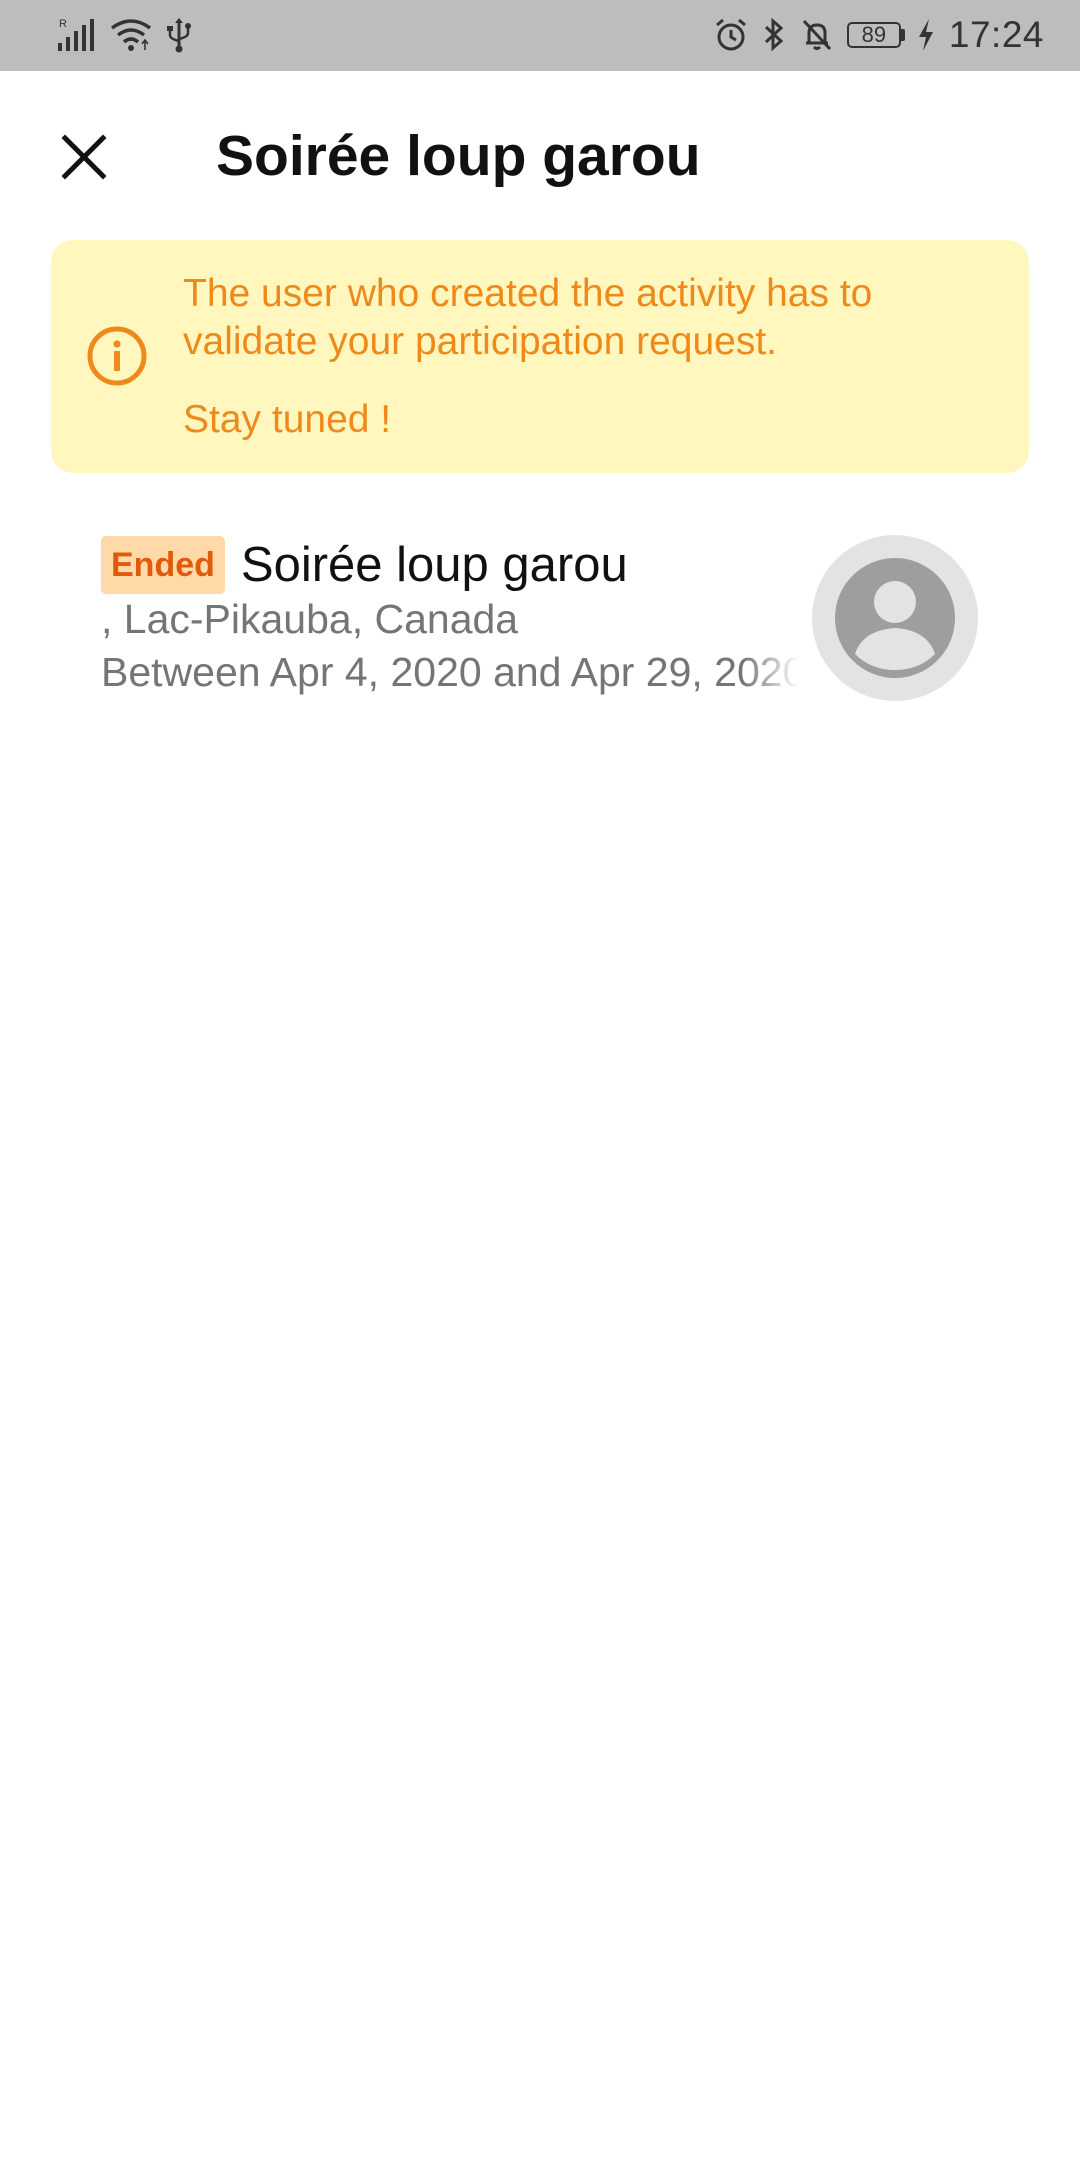 This screenshot has height=2160, width=1080. I want to click on banner-stay-tuned: Stay tuned !, so click(287, 419).